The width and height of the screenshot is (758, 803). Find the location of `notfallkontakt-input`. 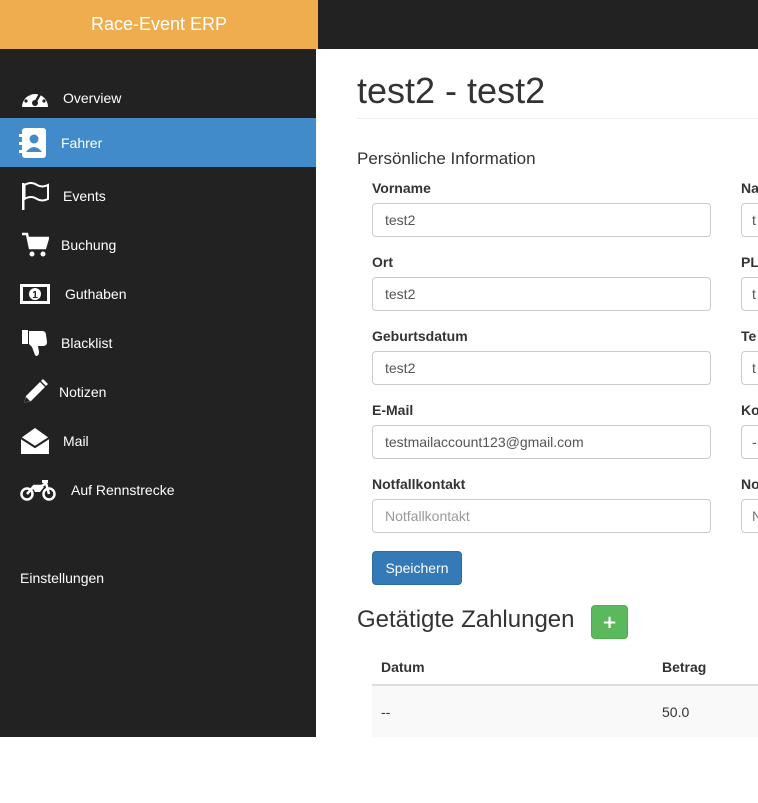

notfallkontakt-input is located at coordinates (541, 516).